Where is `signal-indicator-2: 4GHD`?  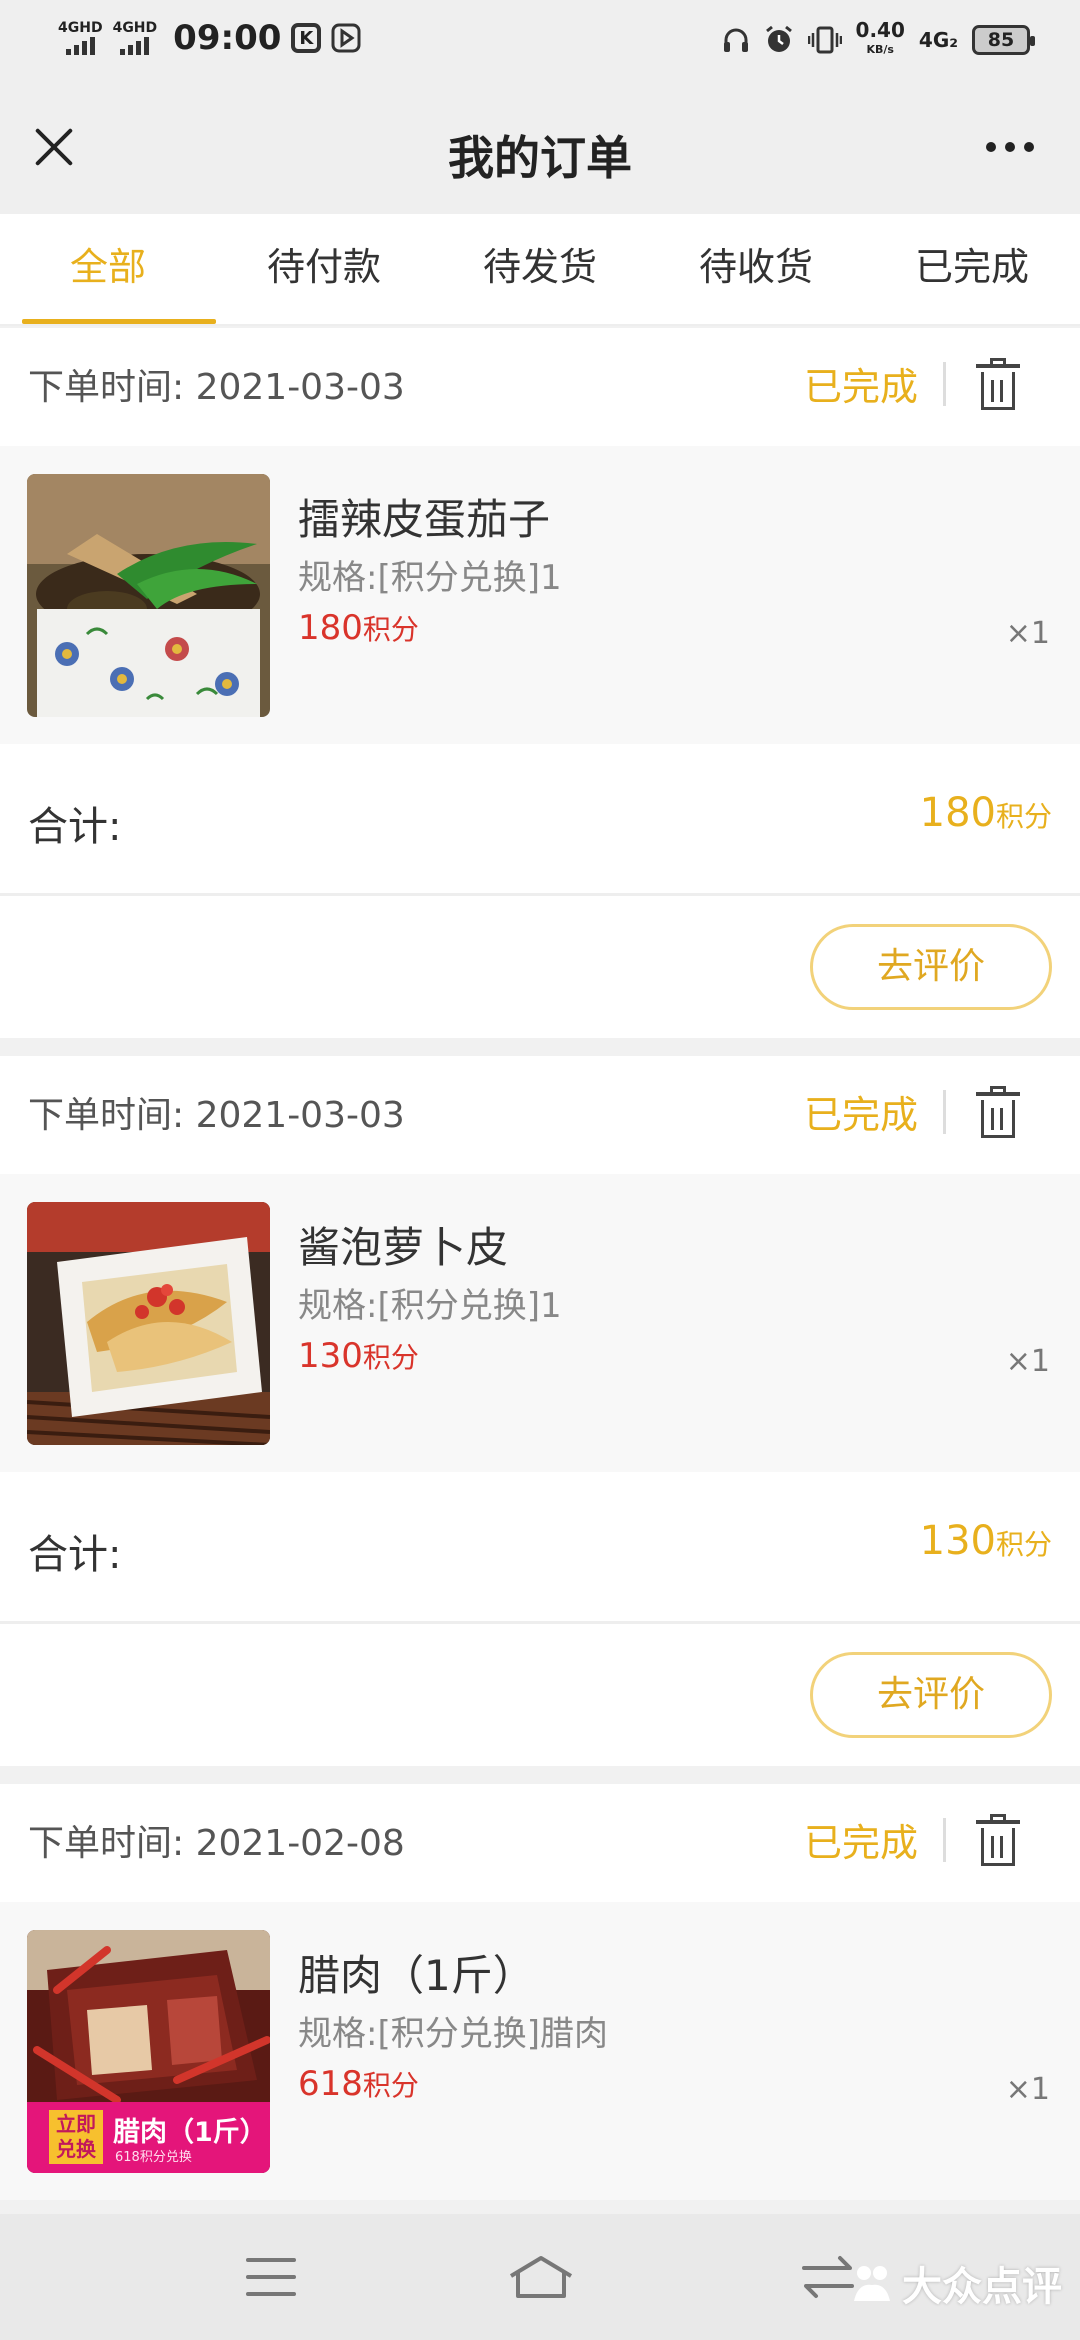
signal-indicator-2: 4GHD is located at coordinates (135, 37).